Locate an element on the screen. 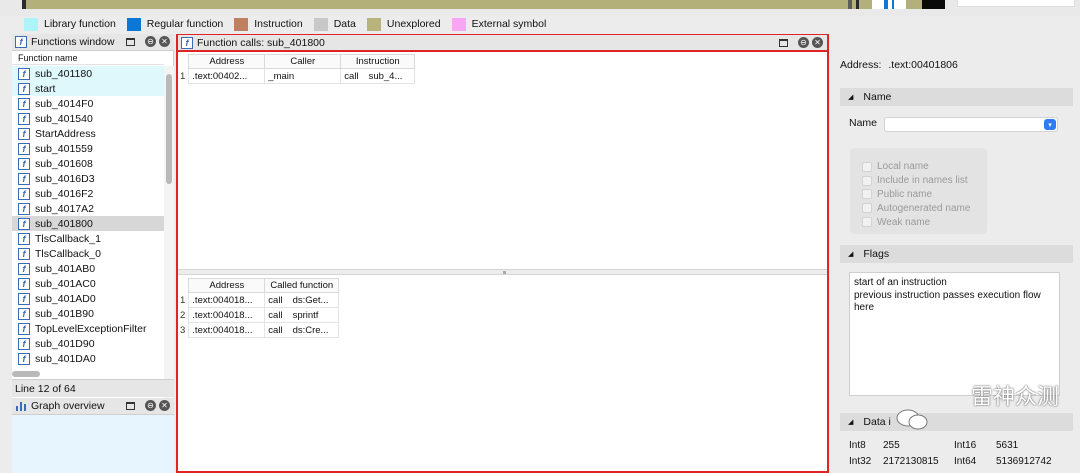 This screenshot has height=473, width=1080. horizontal-scroll-thumb is located at coordinates (26, 374).